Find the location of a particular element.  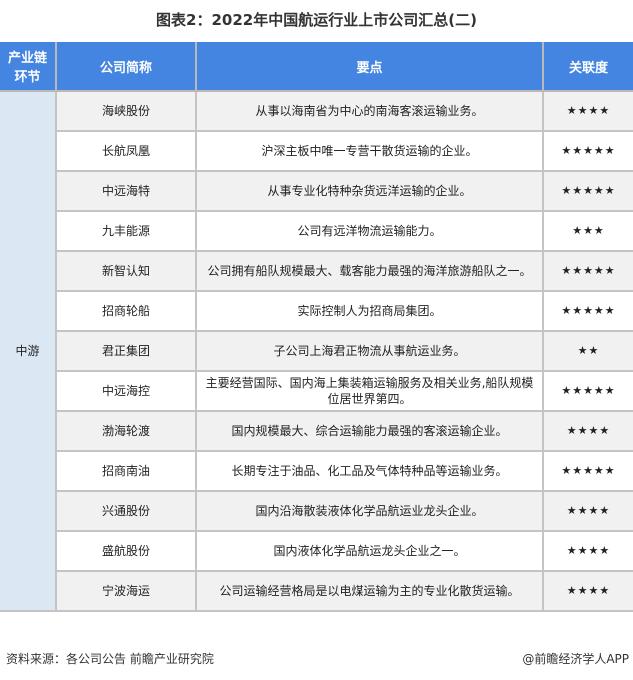

table-row: 兴通股份 国内沿海散装液体化学品航运业龙头企业。 ★★★★ is located at coordinates (316, 511).